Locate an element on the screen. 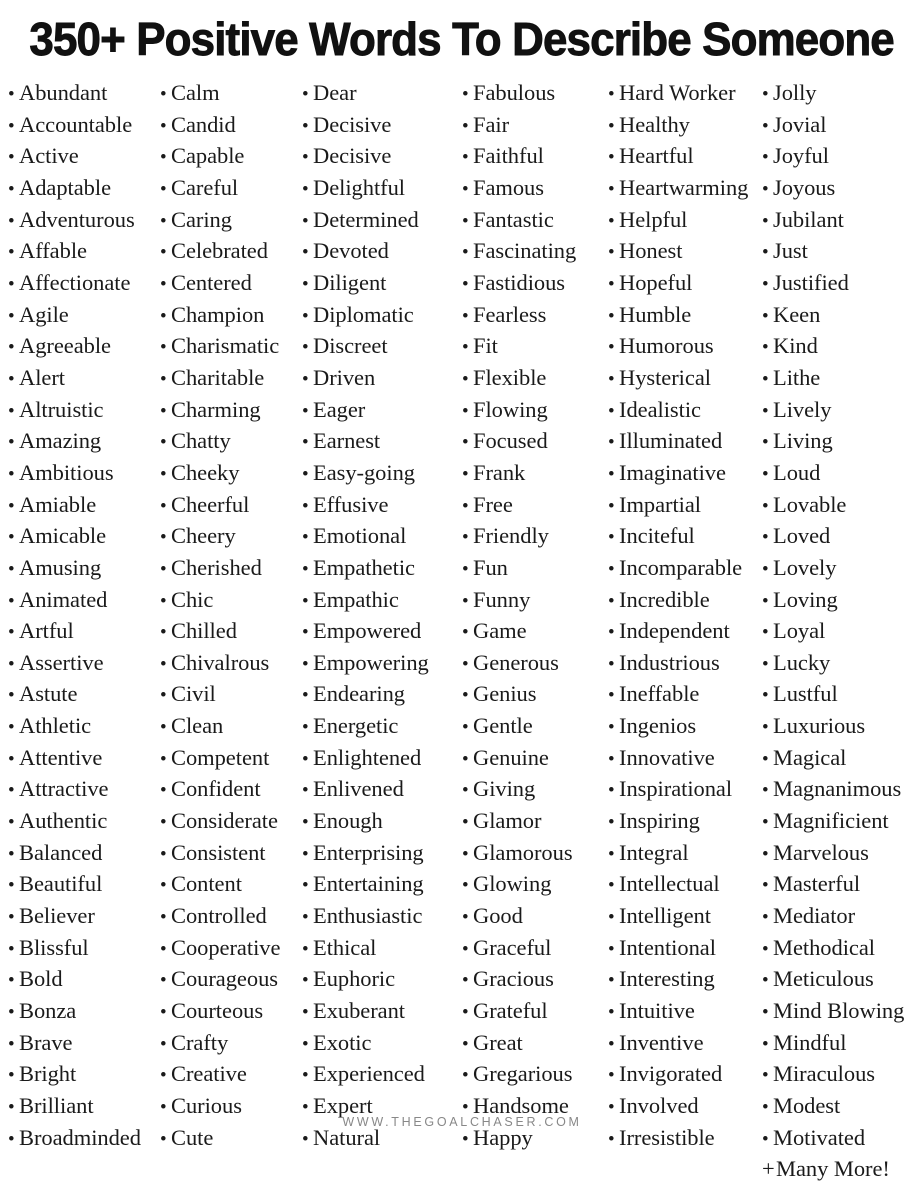 This screenshot has width=924, height=1196. word-list-item: • Decisive is located at coordinates (379, 157).